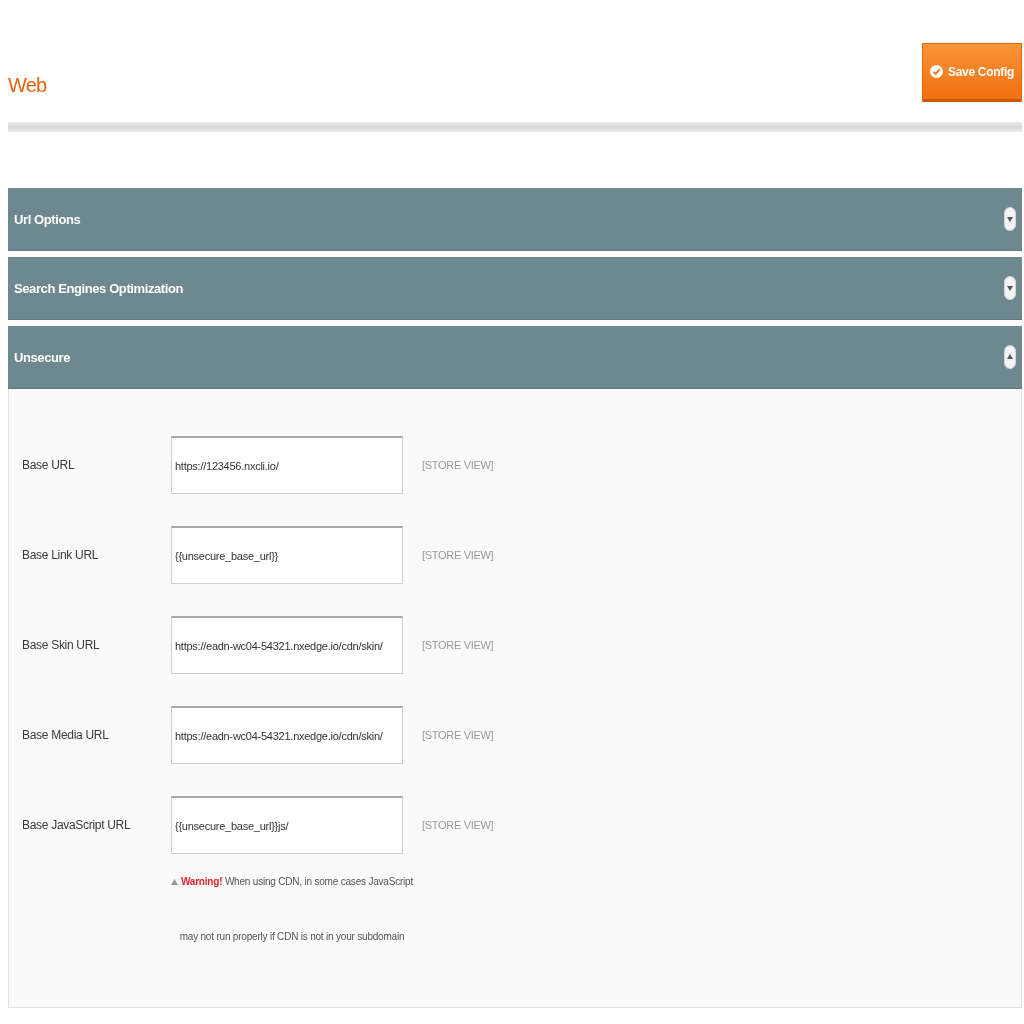  Describe the element at coordinates (287, 465) in the screenshot. I see `url-input: https://123456.nxcli.io/` at that location.